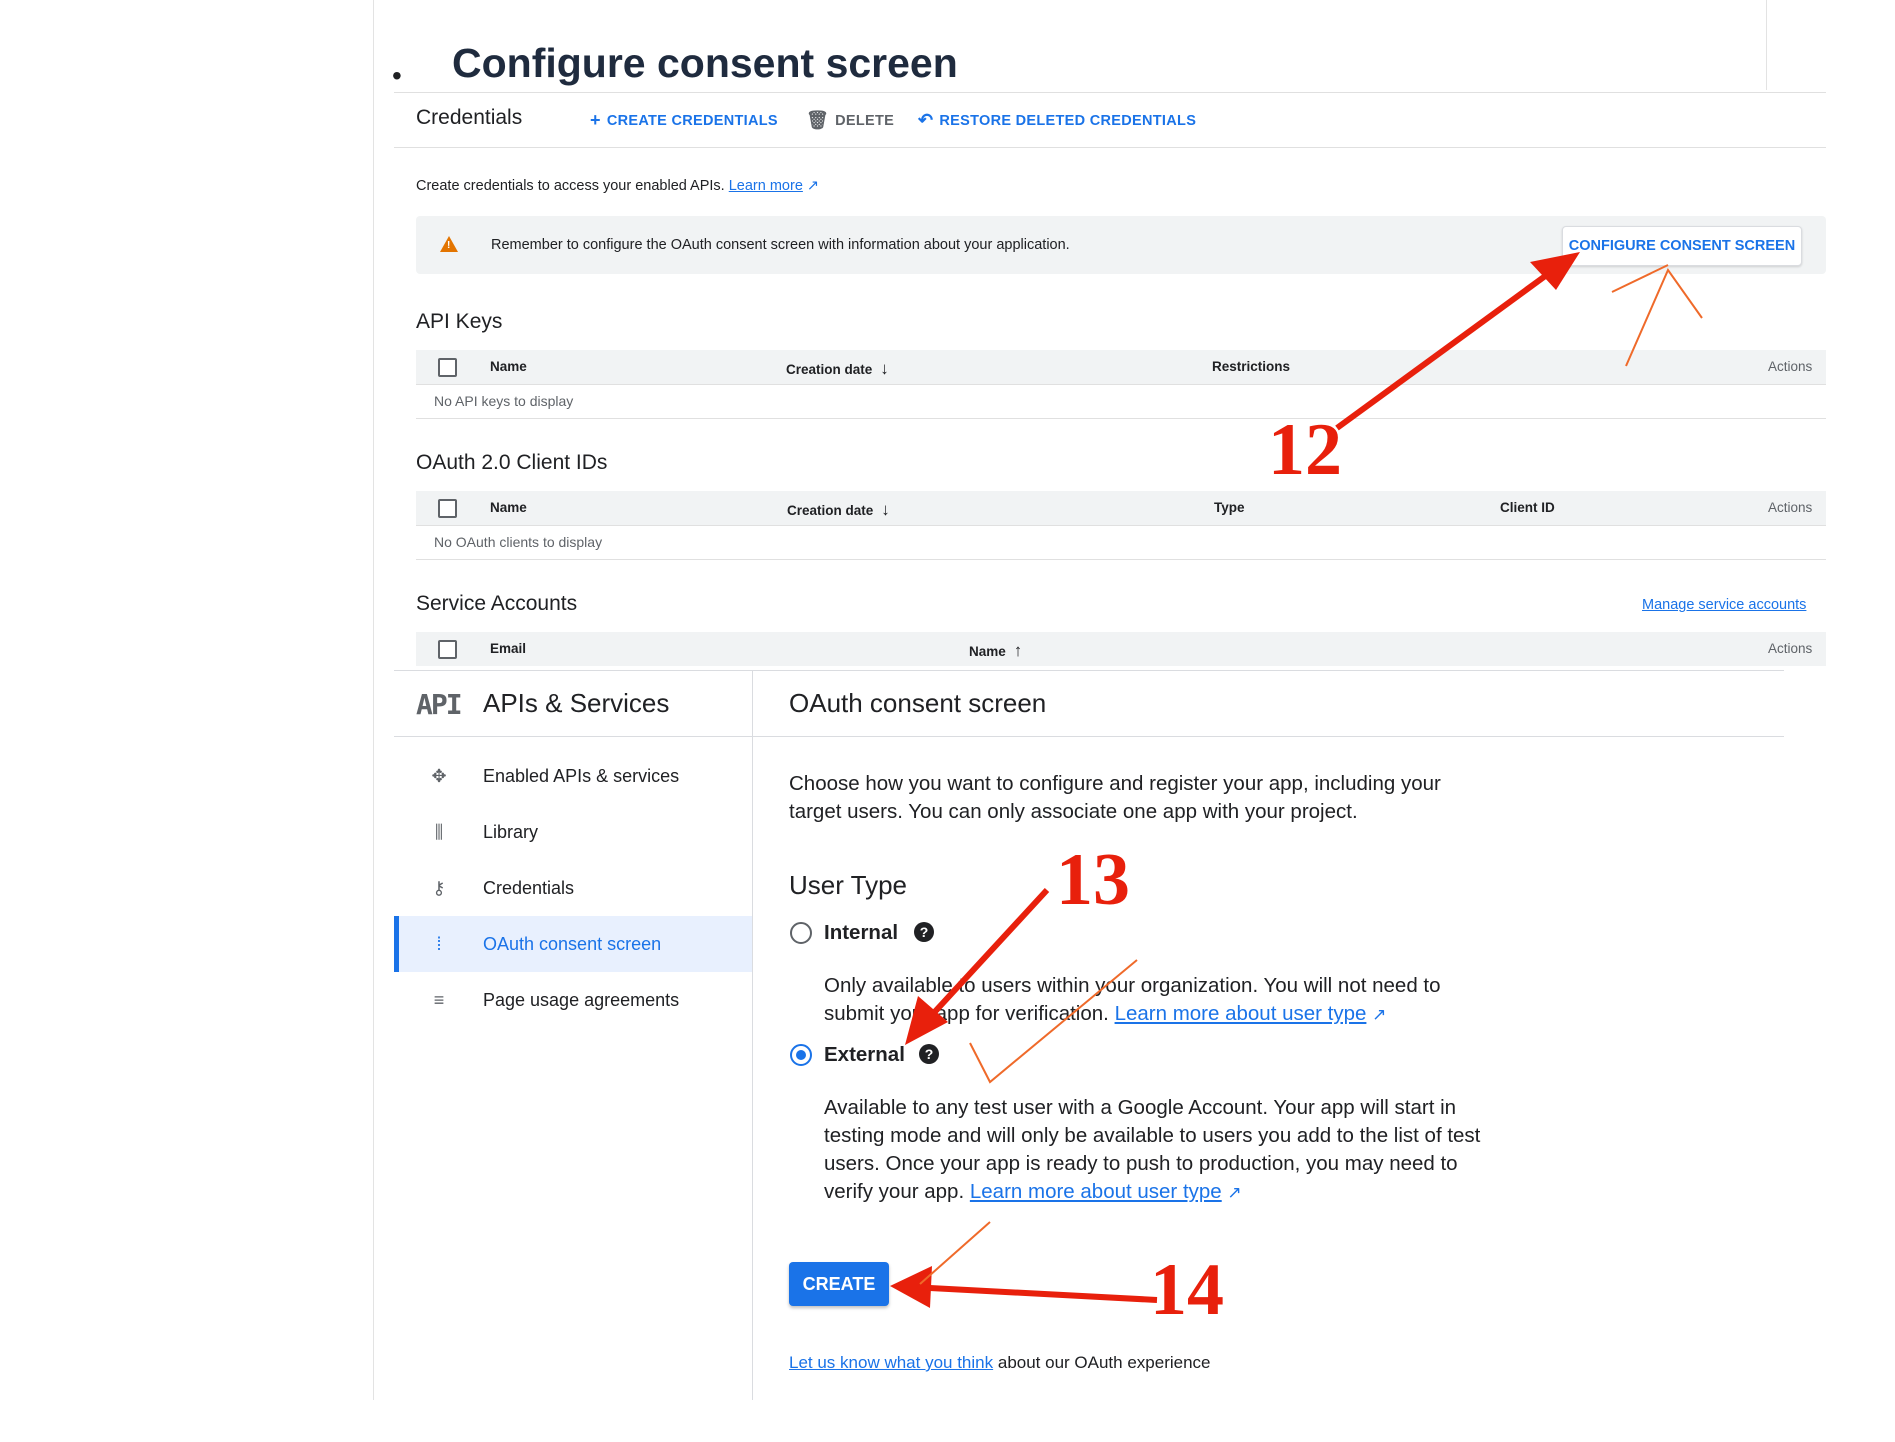 The height and width of the screenshot is (1442, 1895). What do you see at coordinates (1093, 880) in the screenshot?
I see `annotation-number-13: 13` at bounding box center [1093, 880].